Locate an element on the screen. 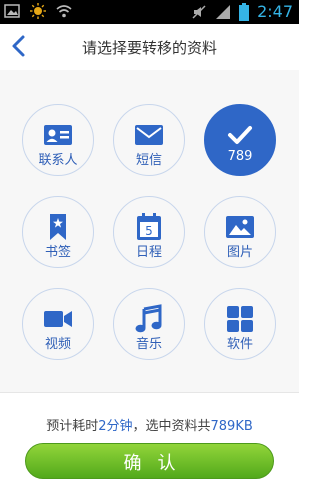 Image resolution: width=320 pixels, height=501 pixels. contact-card-icon is located at coordinates (58, 135).